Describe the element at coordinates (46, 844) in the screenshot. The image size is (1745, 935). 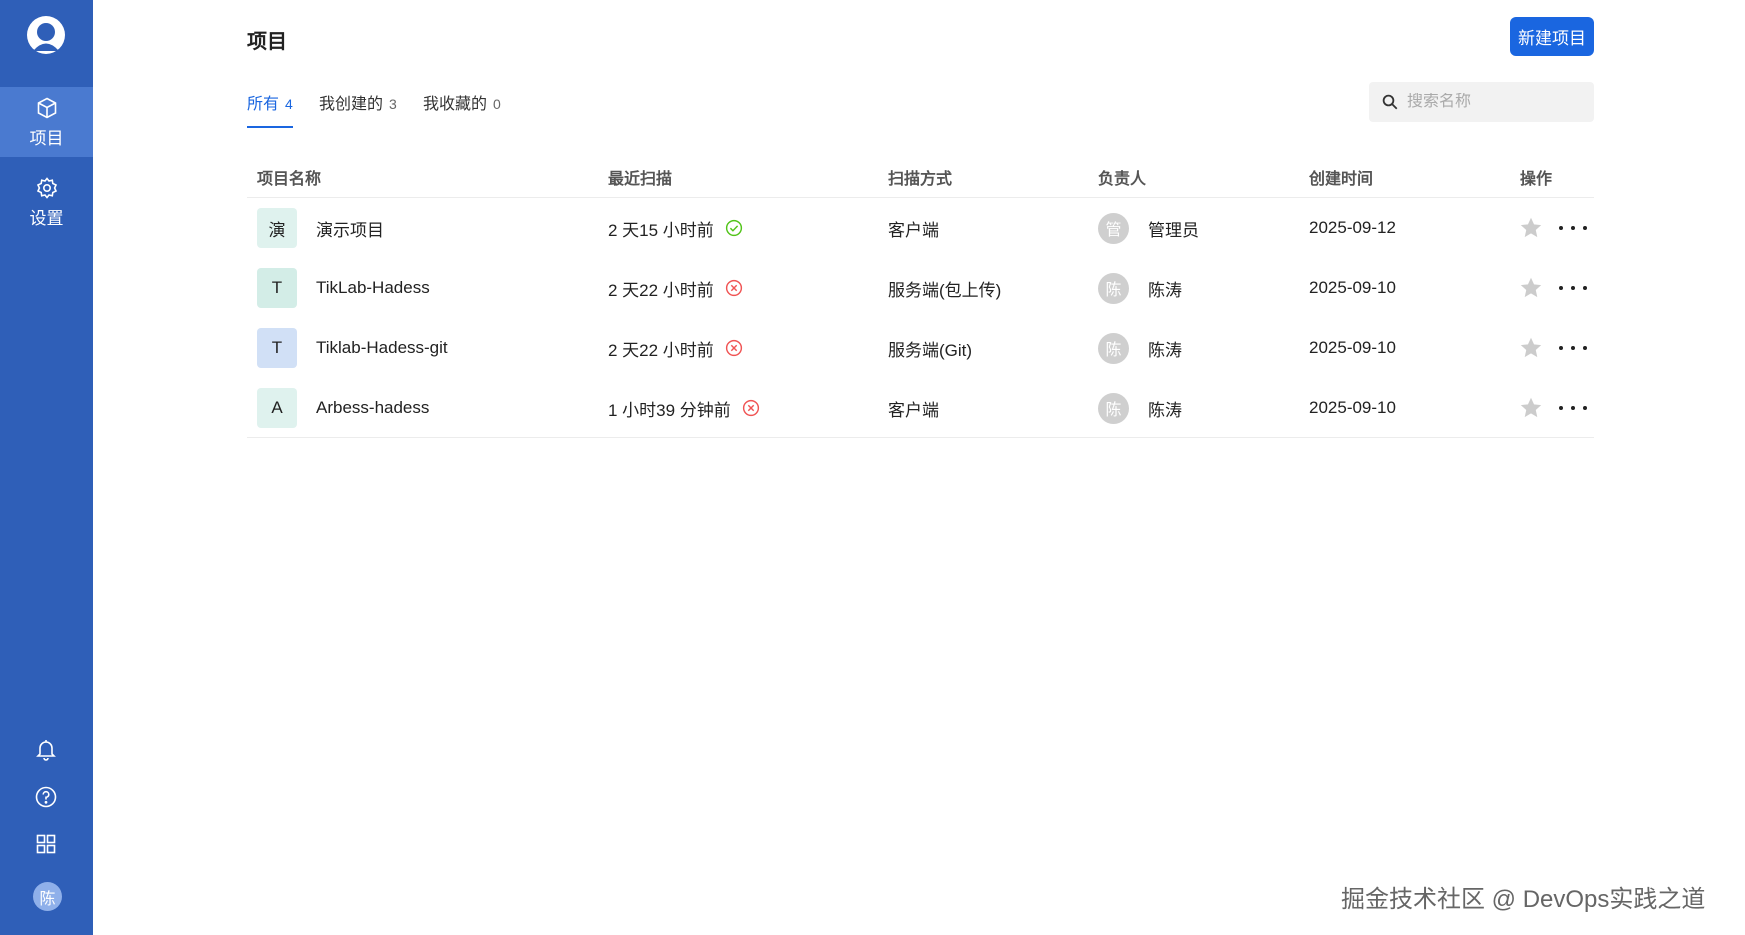
I see `apps-grid-icon` at that location.